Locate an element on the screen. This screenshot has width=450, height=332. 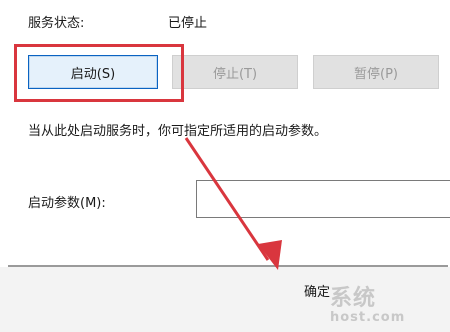
watermark-text: 系统 is located at coordinates (353, 298).